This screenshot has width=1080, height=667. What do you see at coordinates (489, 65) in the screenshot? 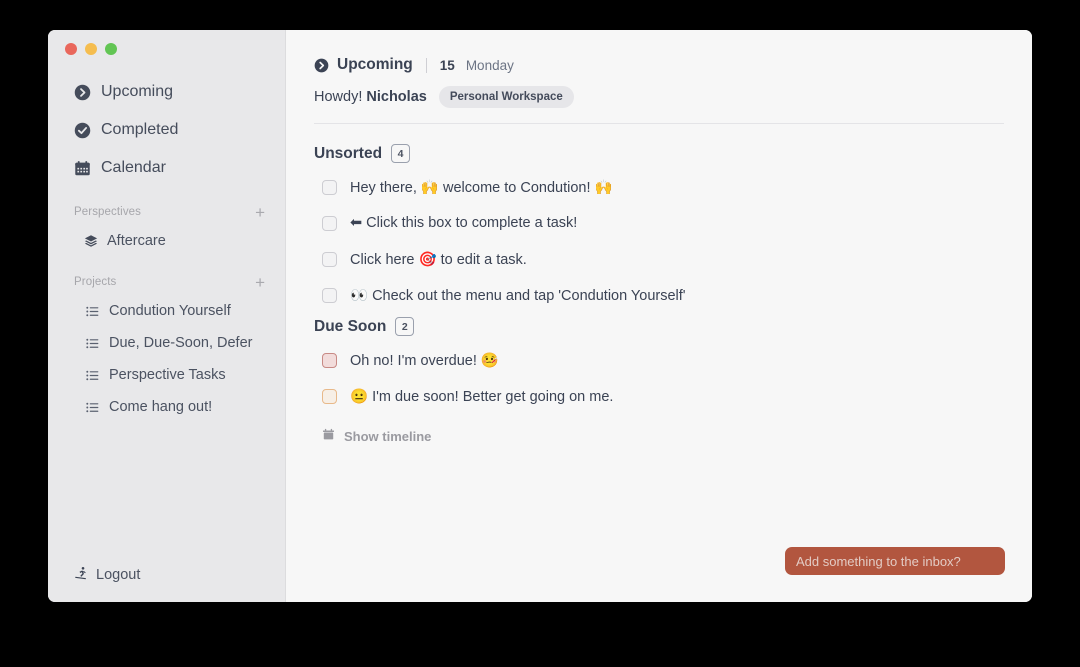
I see `date-day: Monday` at bounding box center [489, 65].